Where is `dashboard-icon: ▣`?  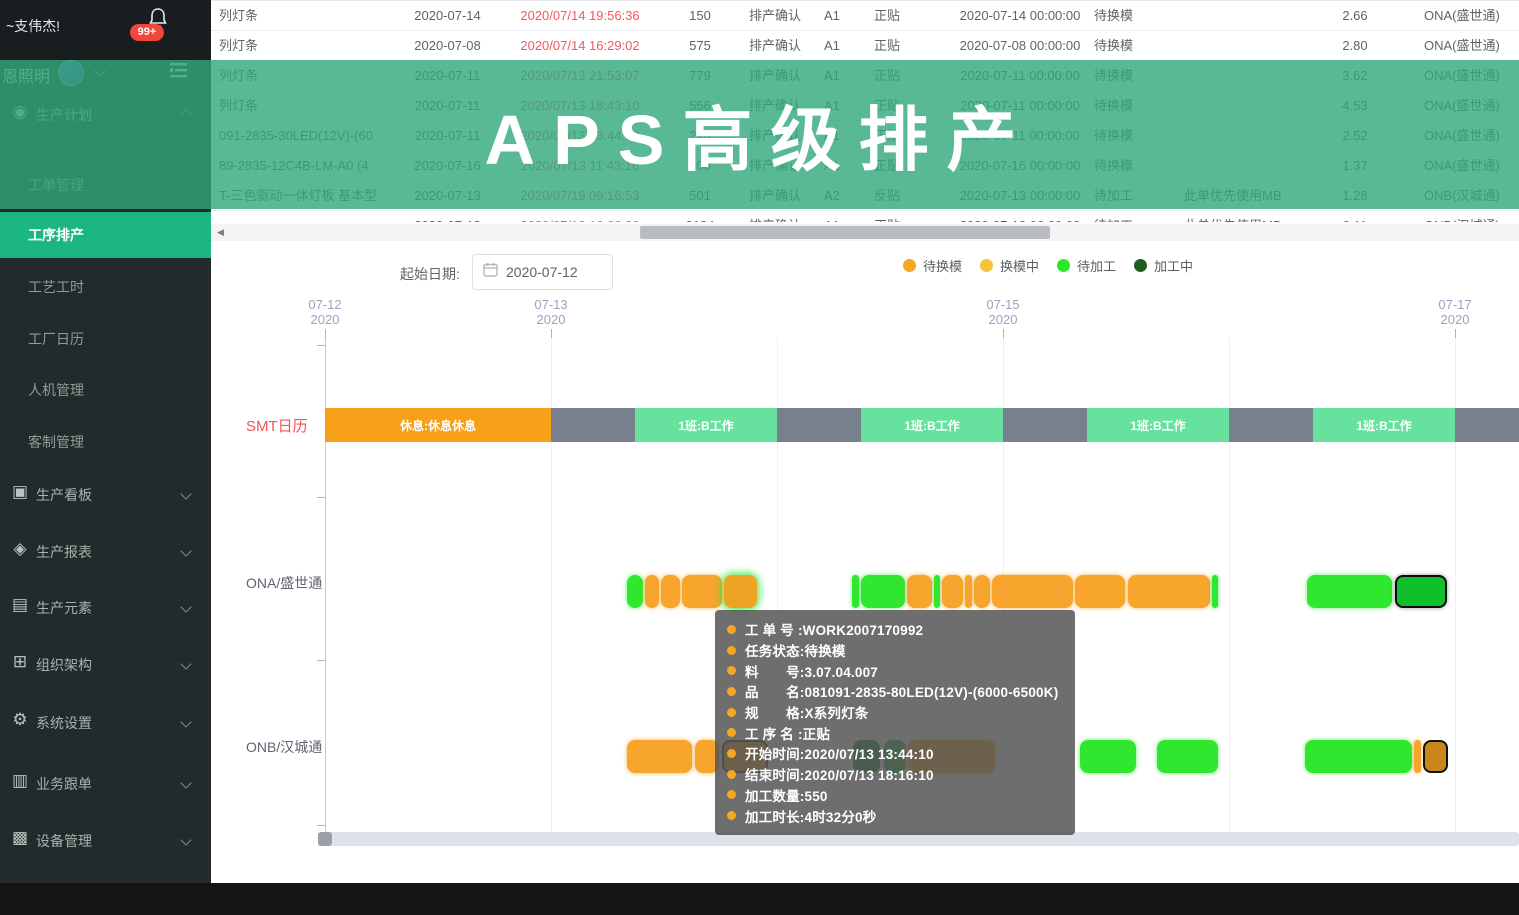
dashboard-icon: ▣ is located at coordinates (20, 491).